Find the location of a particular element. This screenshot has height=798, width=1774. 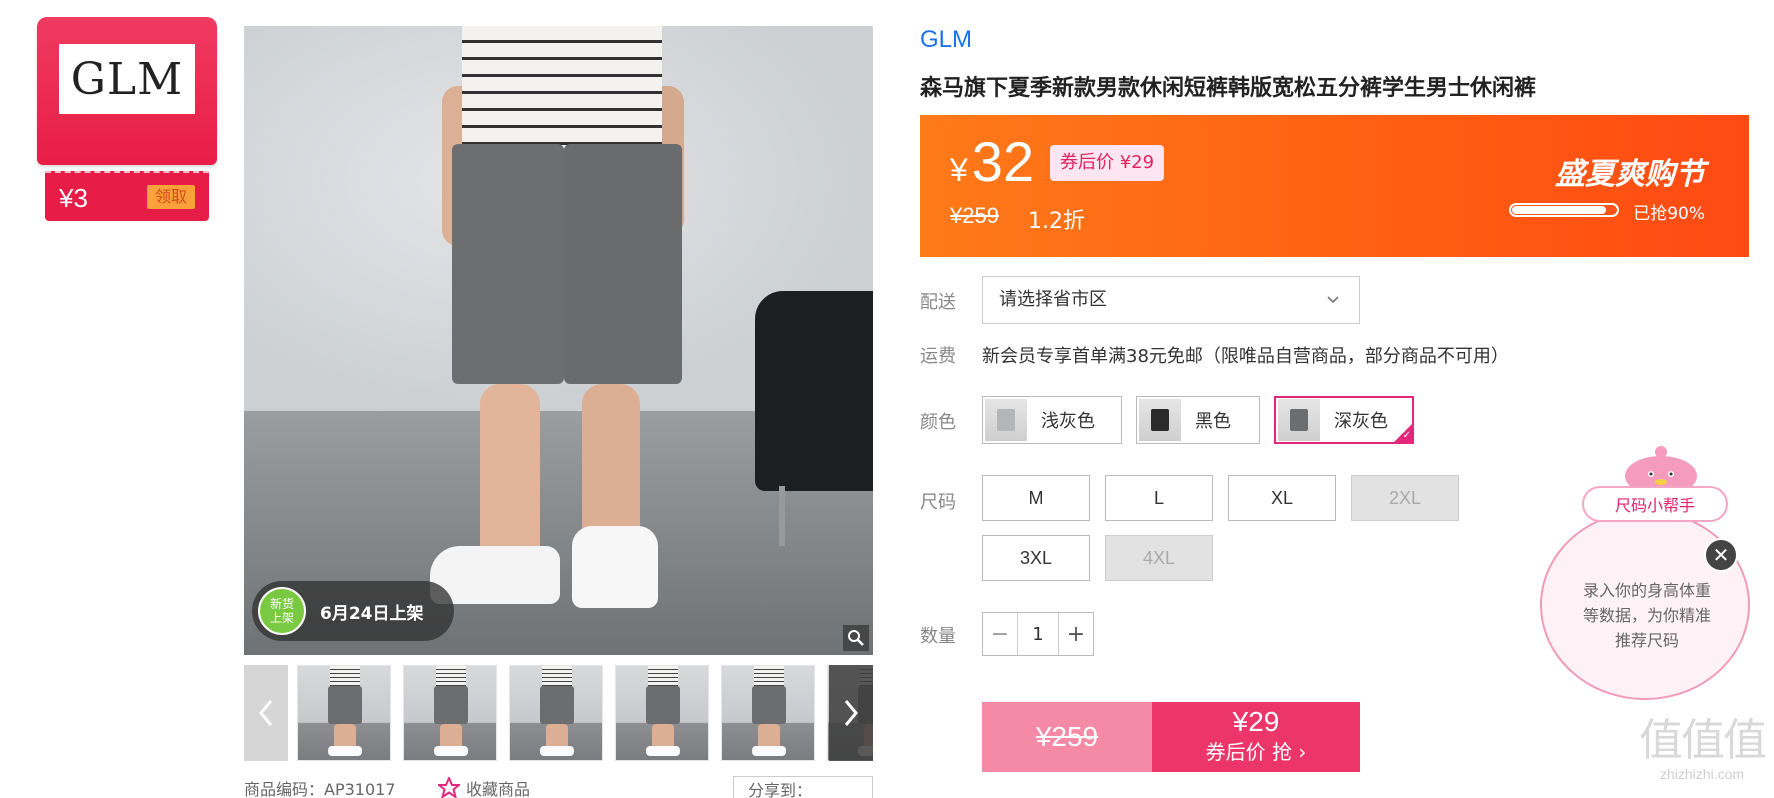

price-value: 32 is located at coordinates (1003, 161).